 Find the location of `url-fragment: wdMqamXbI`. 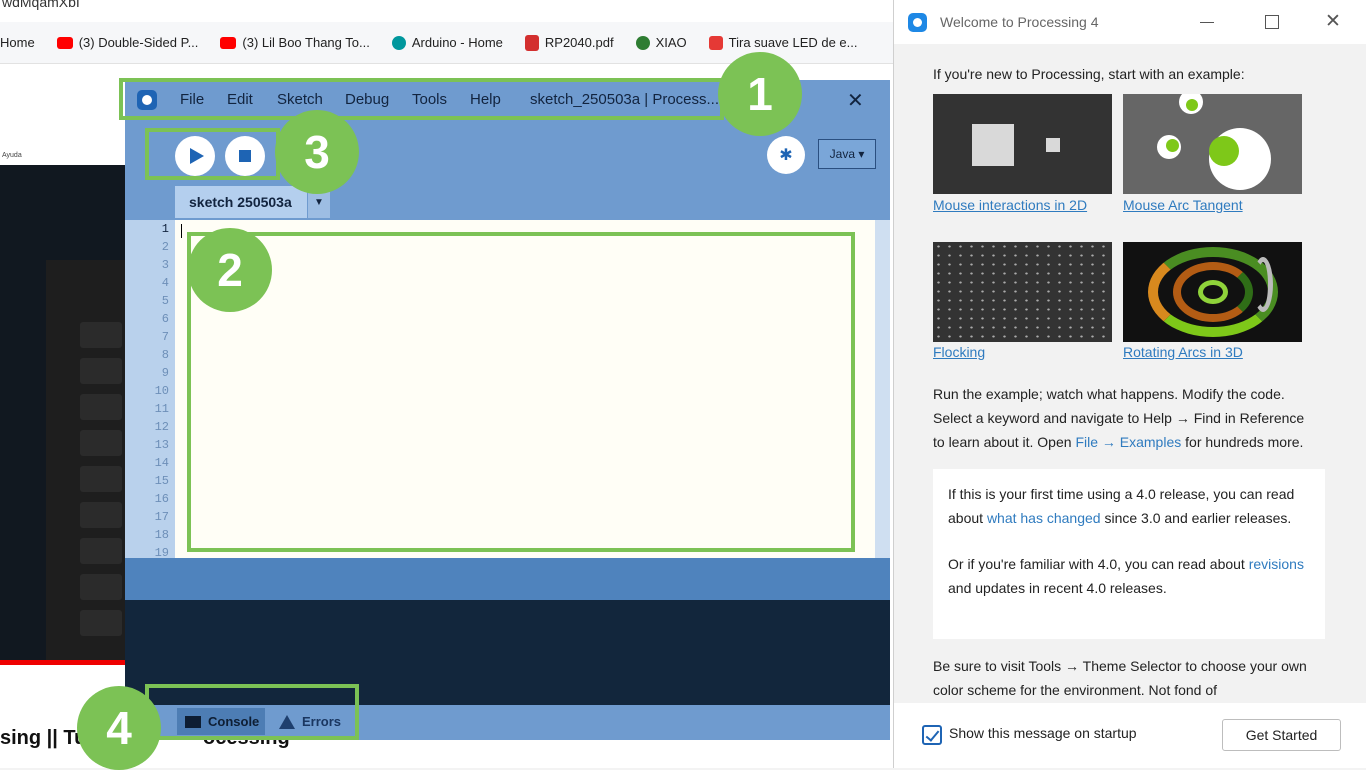

url-fragment: wdMqamXbI is located at coordinates (41, 5).